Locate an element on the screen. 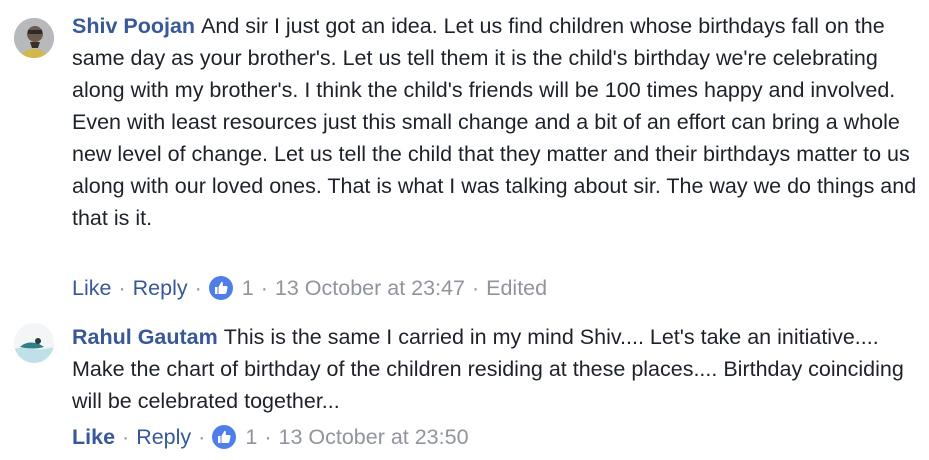  edited-label: Edited is located at coordinates (516, 288).